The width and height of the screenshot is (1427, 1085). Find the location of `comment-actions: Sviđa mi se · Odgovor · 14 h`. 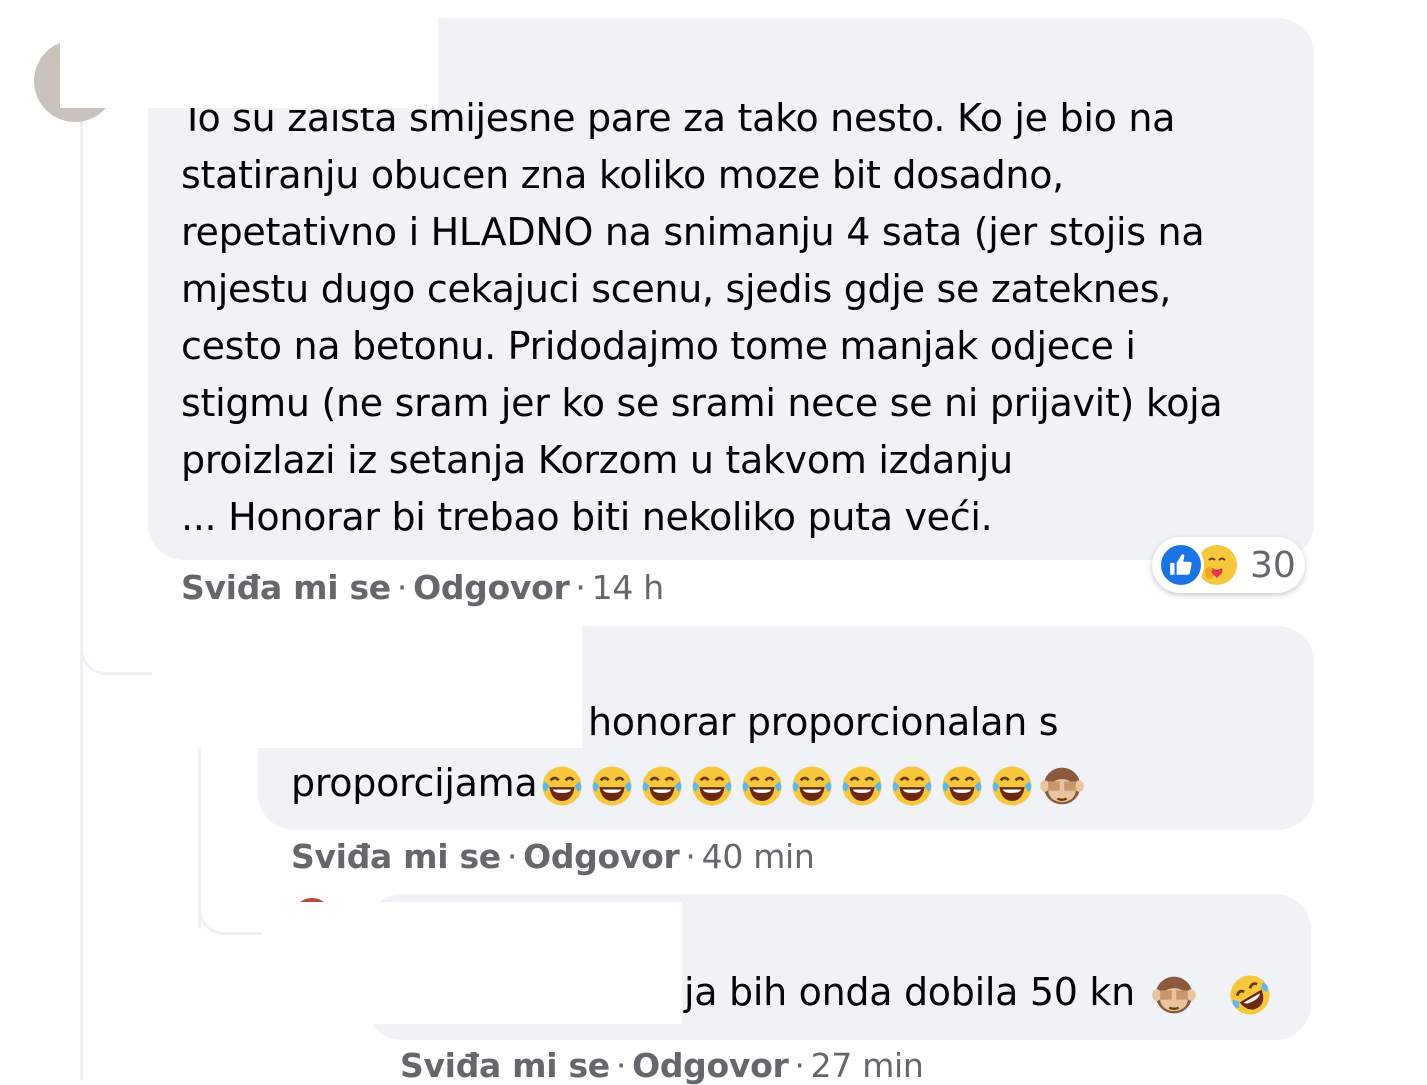

comment-actions: Sviđa mi se · Odgovor · 14 h is located at coordinates (422, 587).